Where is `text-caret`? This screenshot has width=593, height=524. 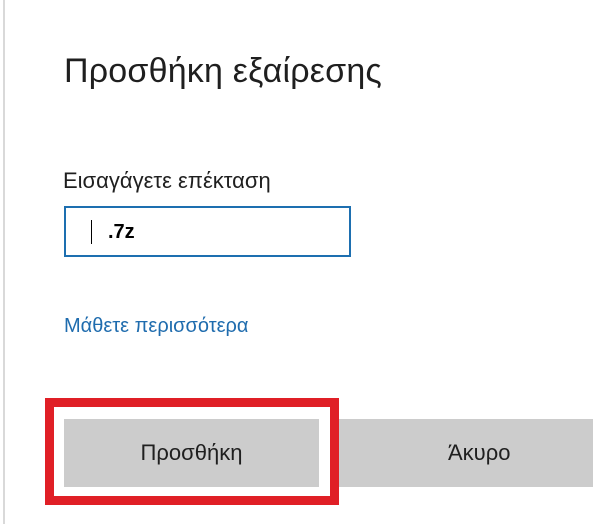
text-caret is located at coordinates (91, 232).